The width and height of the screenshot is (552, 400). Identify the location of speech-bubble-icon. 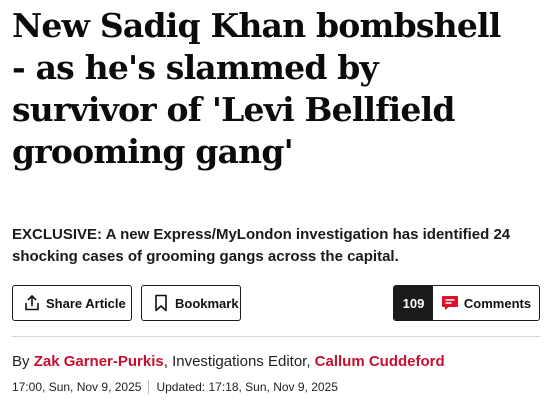
(450, 303).